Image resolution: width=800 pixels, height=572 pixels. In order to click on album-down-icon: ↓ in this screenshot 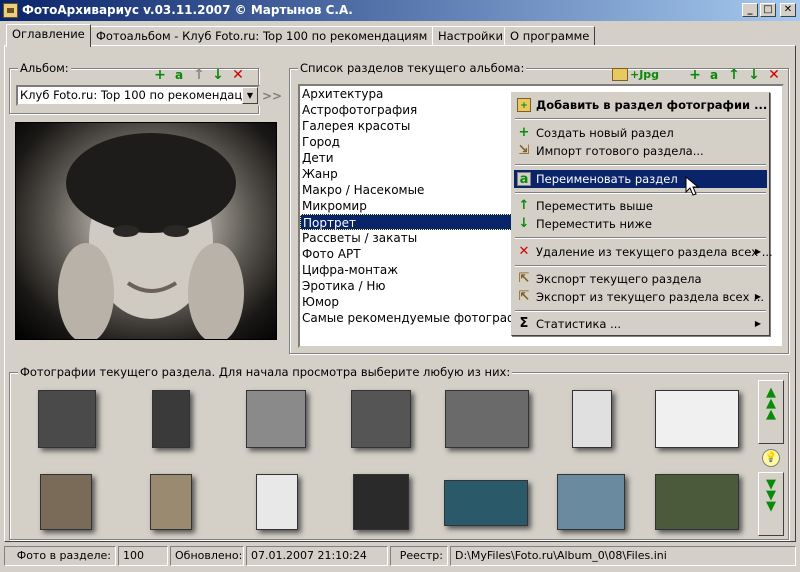, I will do `click(218, 75)`.